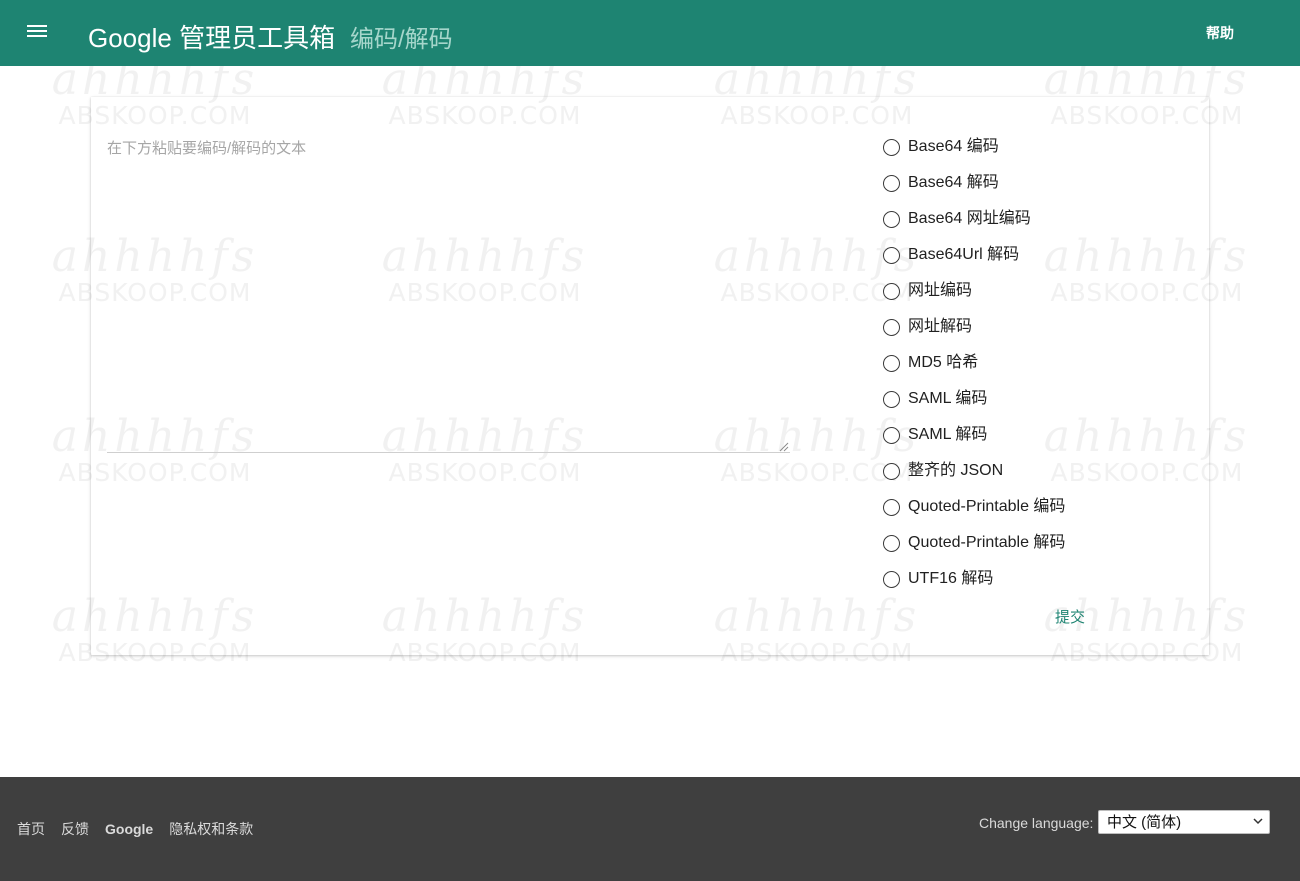 The width and height of the screenshot is (1300, 881). Describe the element at coordinates (974, 291) in the screenshot. I see `option-url-encode: 网址编码` at that location.